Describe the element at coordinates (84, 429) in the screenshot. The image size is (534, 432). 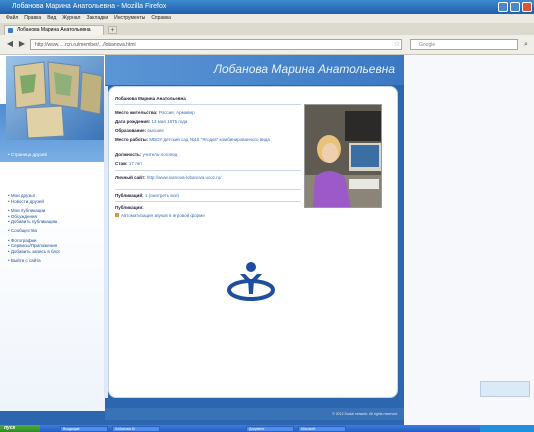
I see `taskbar-item: Входящие` at that location.